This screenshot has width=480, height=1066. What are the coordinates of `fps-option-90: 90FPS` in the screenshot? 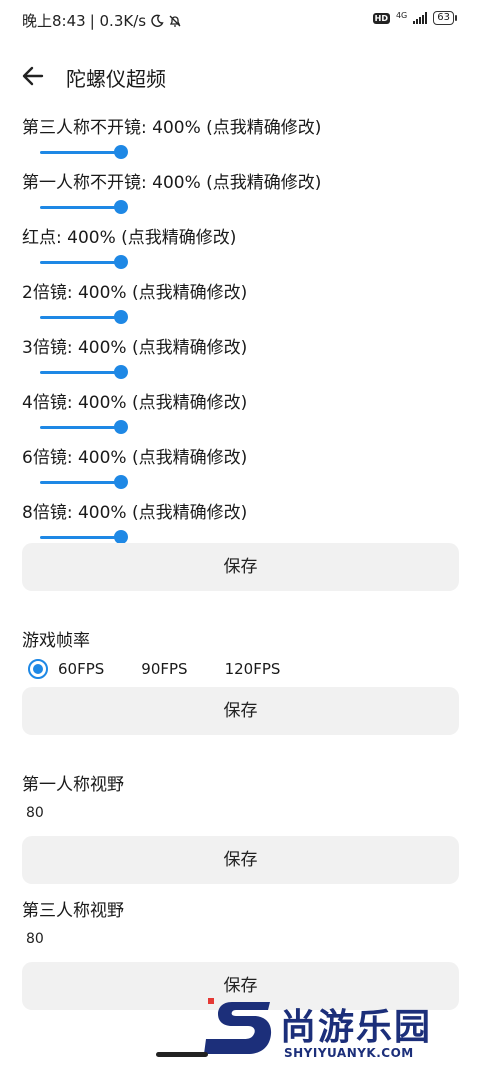 It's located at (164, 669).